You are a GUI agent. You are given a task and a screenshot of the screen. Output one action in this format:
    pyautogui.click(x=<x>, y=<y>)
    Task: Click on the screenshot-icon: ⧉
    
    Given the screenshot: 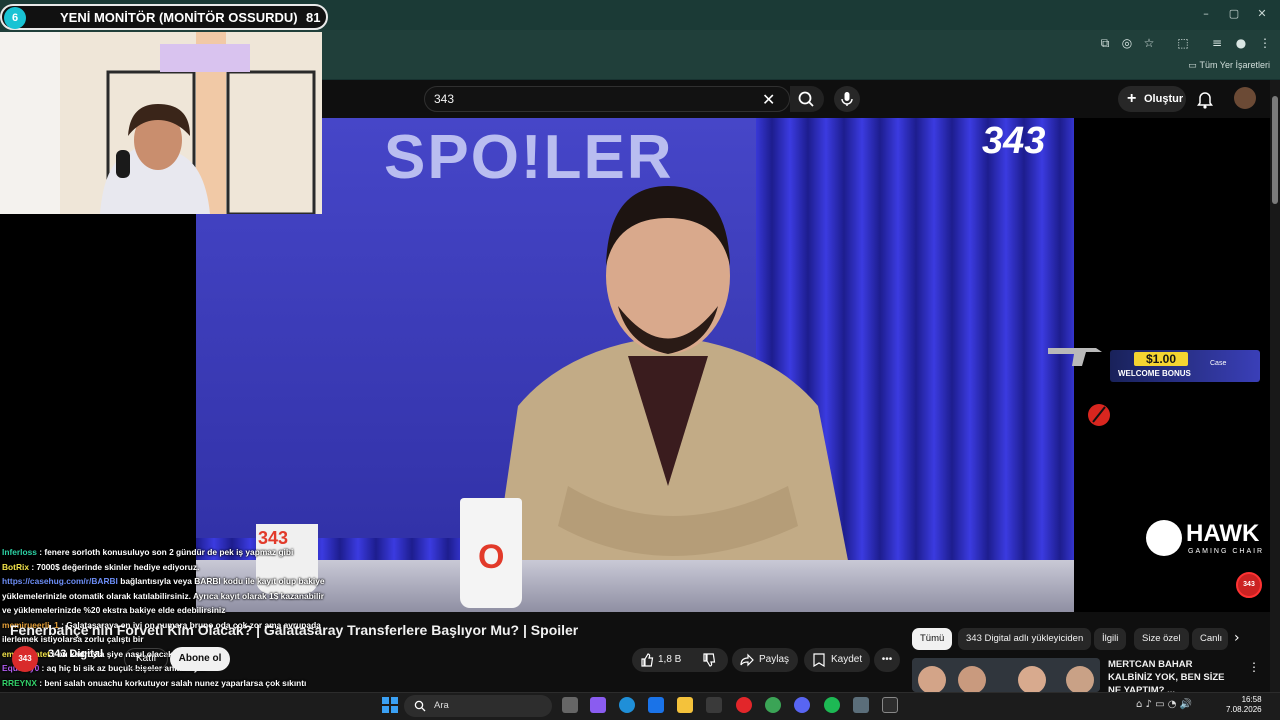 What is the action you would take?
    pyautogui.click(x=1105, y=43)
    